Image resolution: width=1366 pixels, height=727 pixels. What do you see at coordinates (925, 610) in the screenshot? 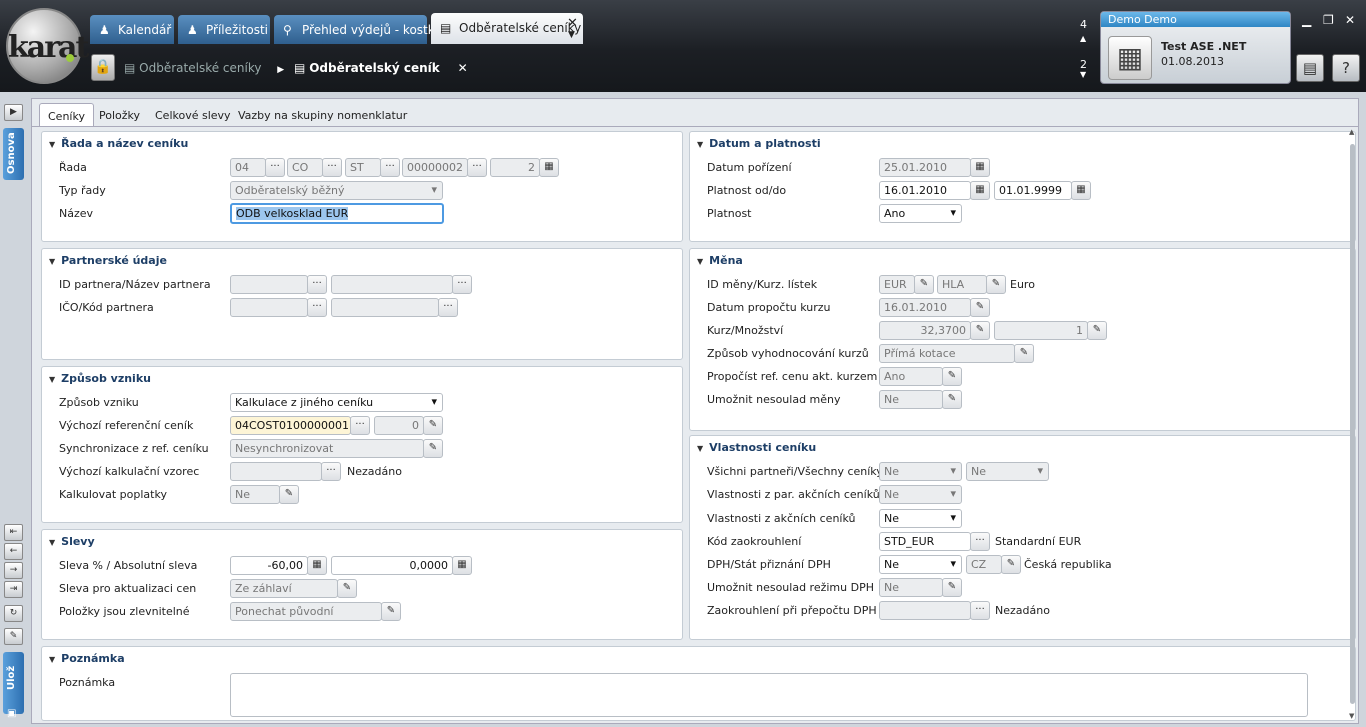
I see `zaokrouhleni-dph-input` at bounding box center [925, 610].